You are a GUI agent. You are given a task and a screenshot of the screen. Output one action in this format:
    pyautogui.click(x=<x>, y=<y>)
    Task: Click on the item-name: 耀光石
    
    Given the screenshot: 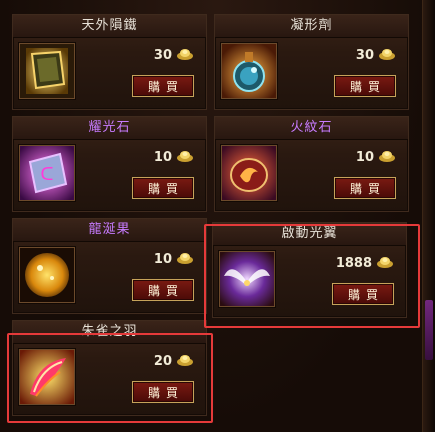 What is the action you would take?
    pyautogui.click(x=109, y=128)
    